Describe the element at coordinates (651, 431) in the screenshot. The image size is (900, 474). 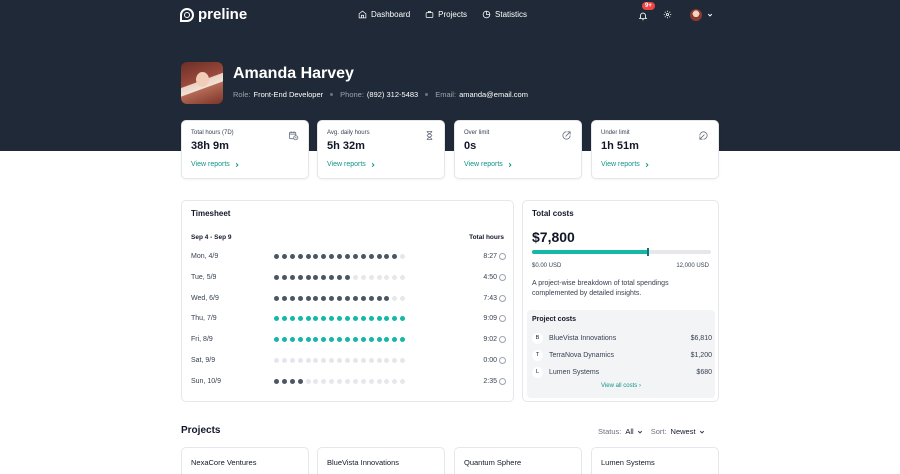
I see `project-filters: Status: All Sort: Newest` at that location.